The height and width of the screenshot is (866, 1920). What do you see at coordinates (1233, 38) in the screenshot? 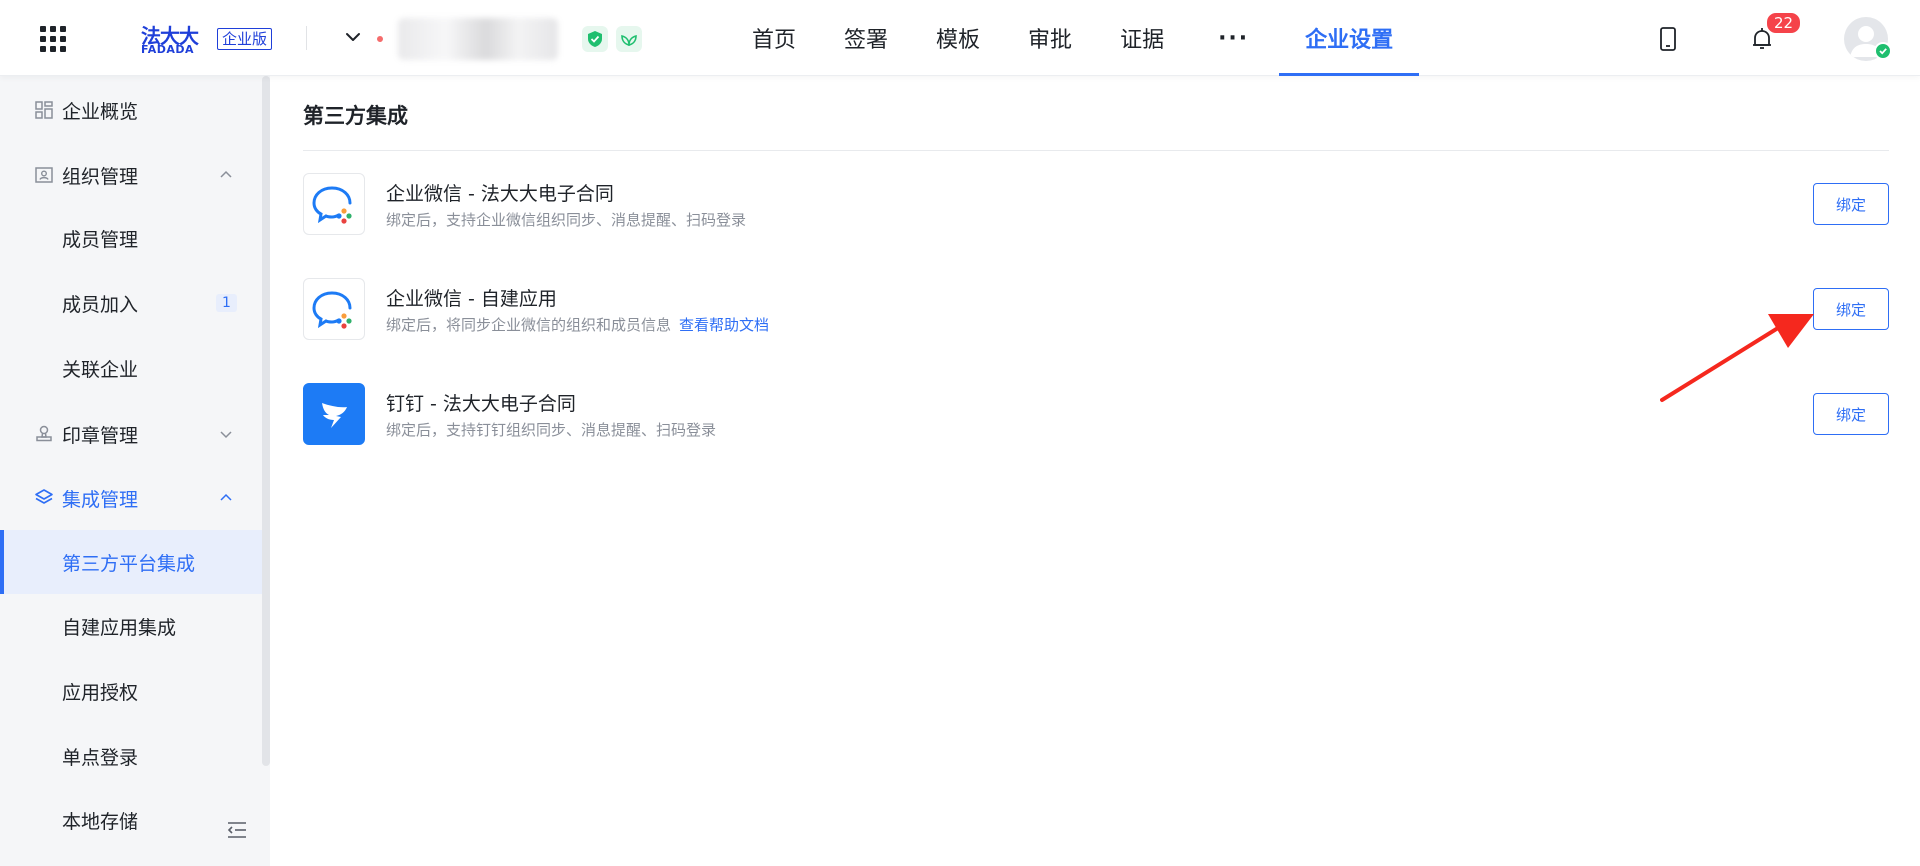
I see `nav-more: ···` at bounding box center [1233, 38].